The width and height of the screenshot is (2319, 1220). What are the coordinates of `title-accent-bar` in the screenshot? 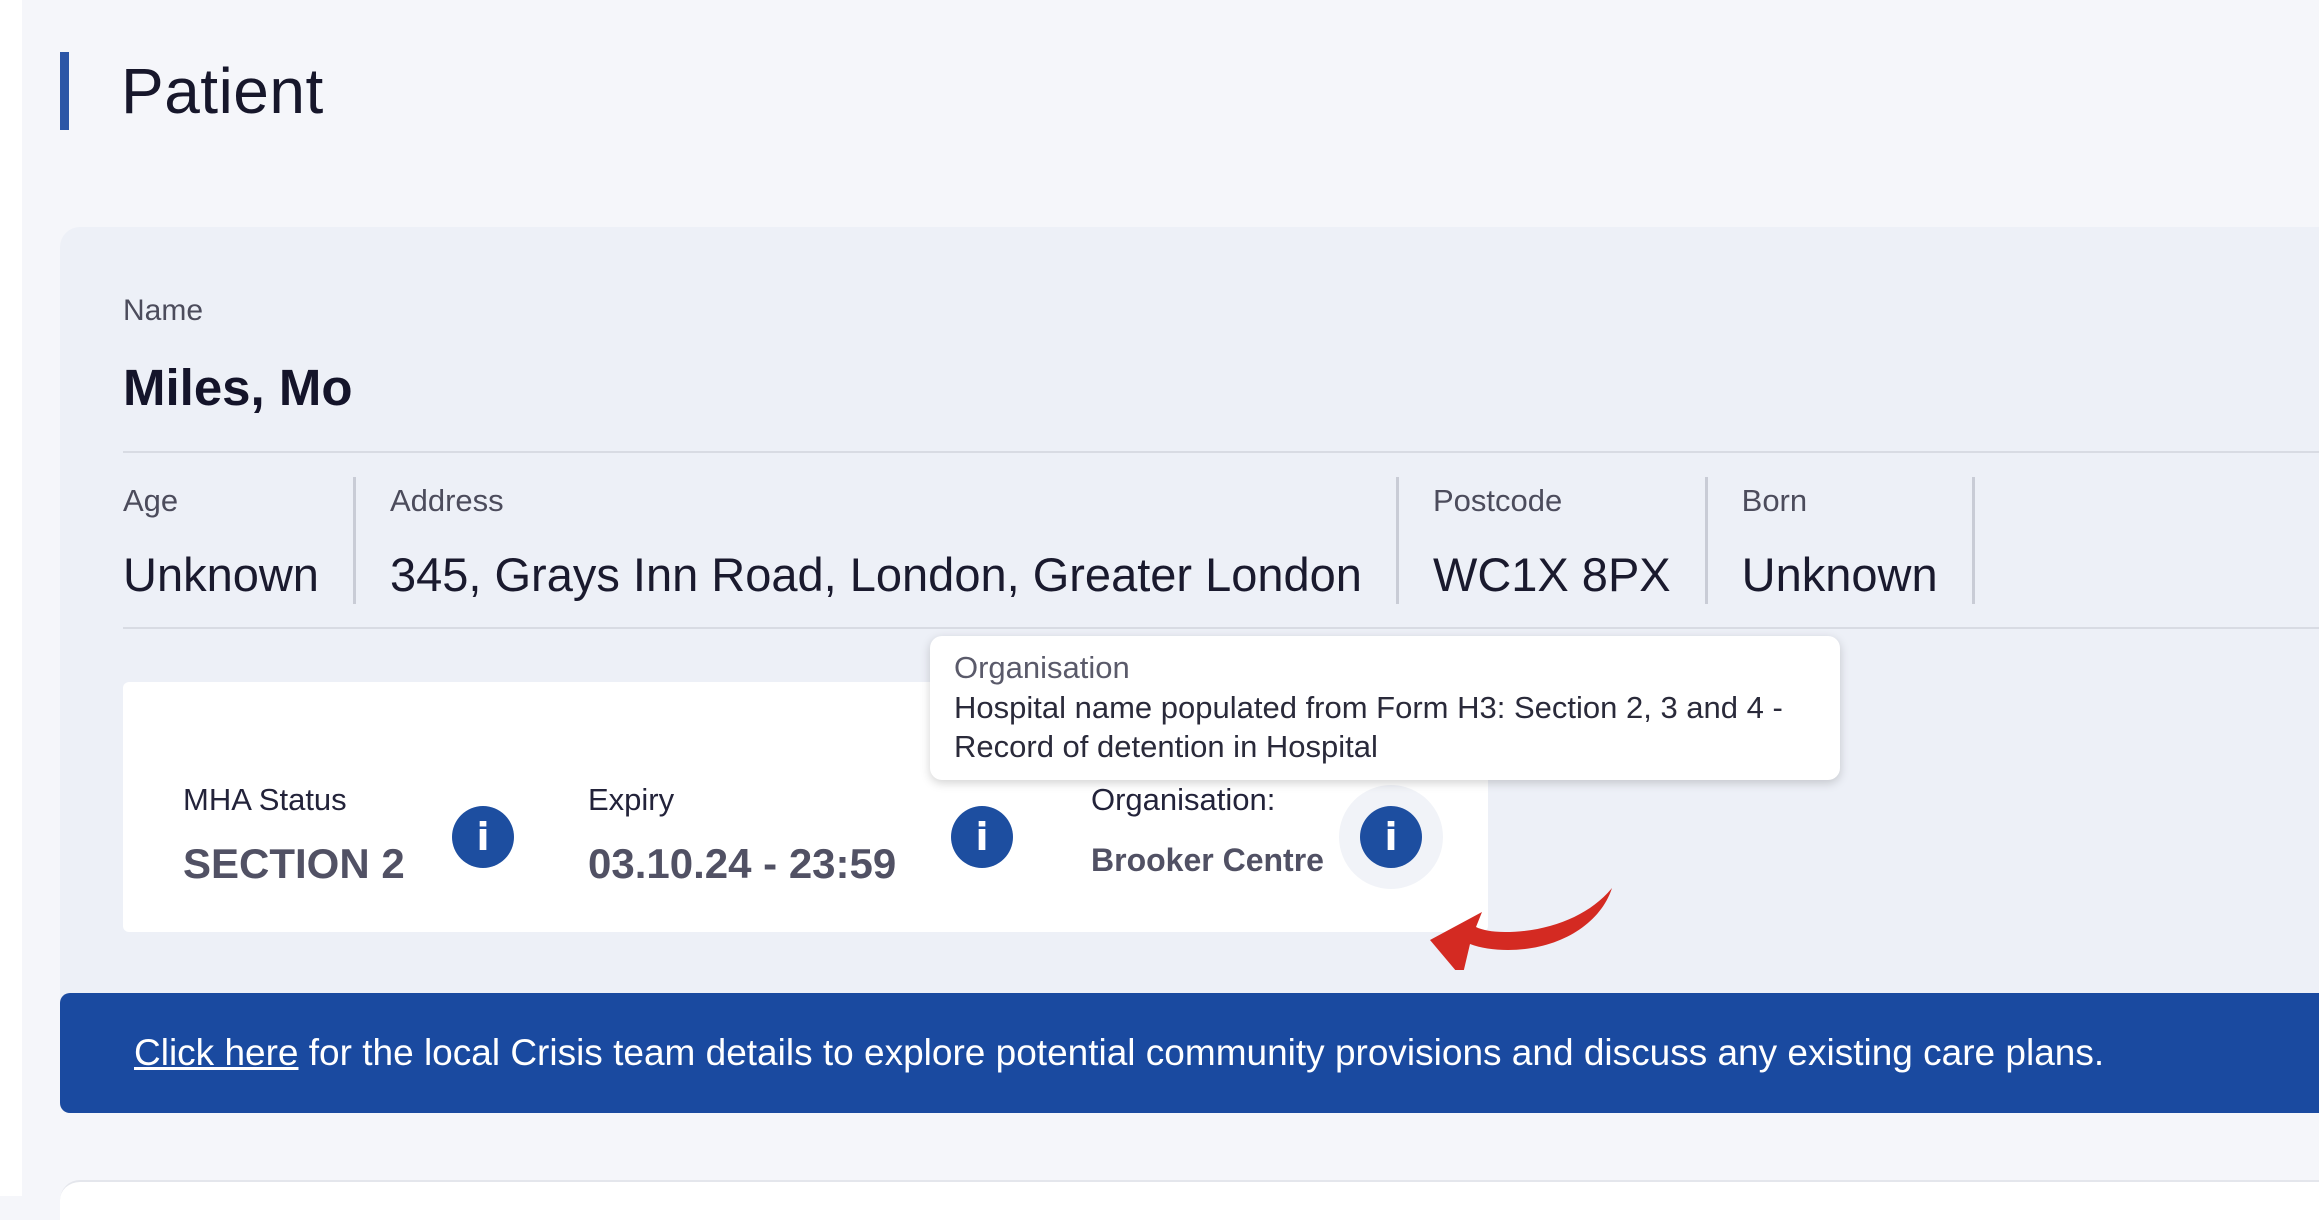 It's located at (64, 91).